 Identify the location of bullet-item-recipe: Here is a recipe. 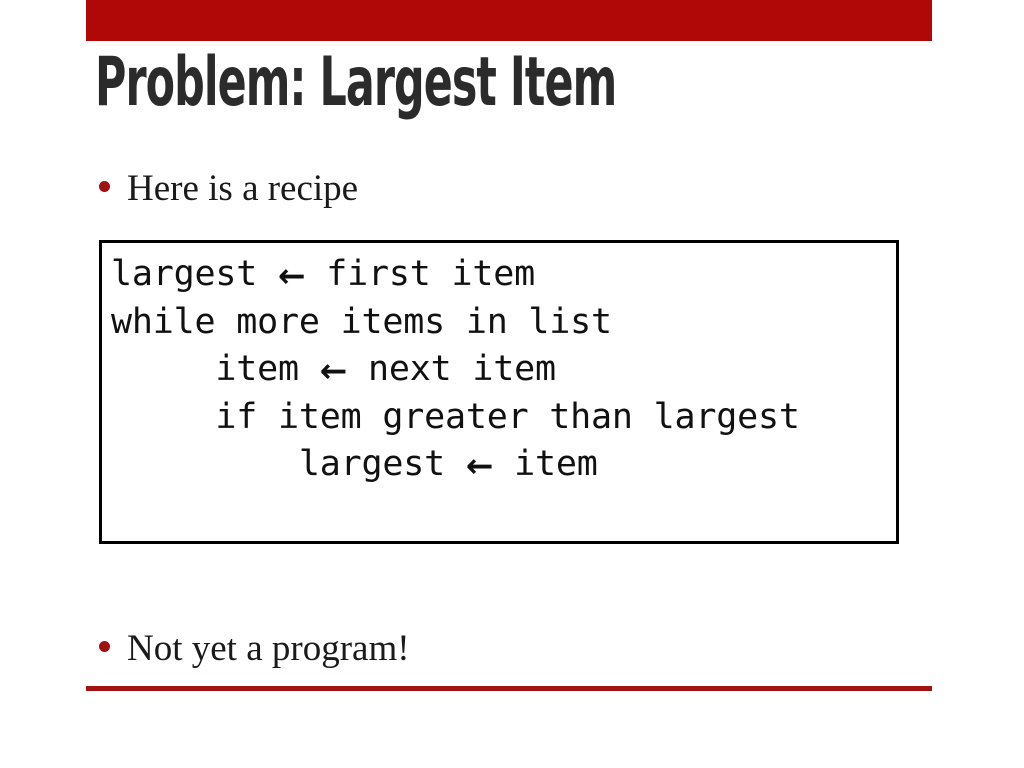
(228, 189).